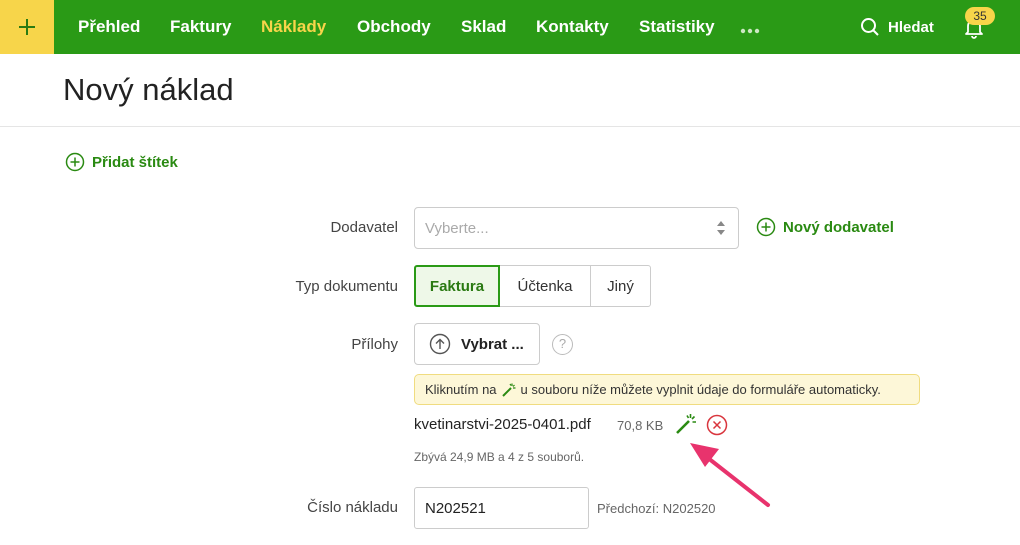  Describe the element at coordinates (461, 389) in the screenshot. I see `hint-text-before: Kliknutím na` at that location.